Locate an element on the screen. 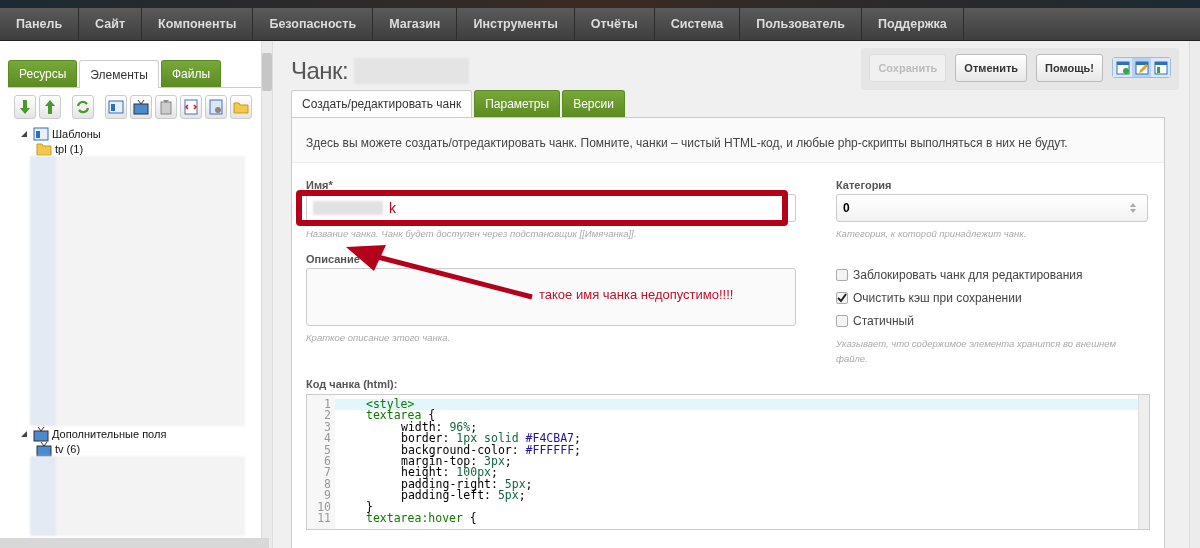 The width and height of the screenshot is (1200, 548). code-line: padding-right: 5px; is located at coordinates (467, 484).